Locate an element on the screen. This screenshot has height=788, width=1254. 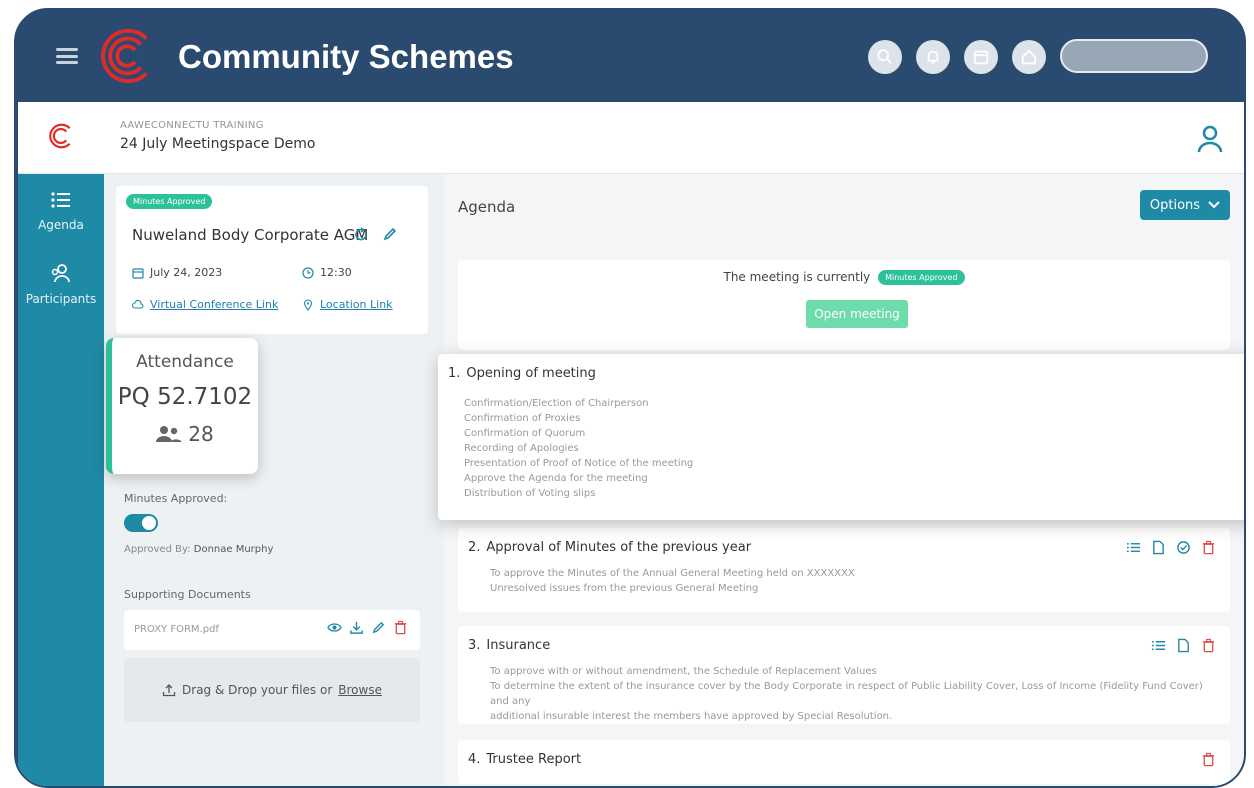
user-menu-pill is located at coordinates (1134, 56).